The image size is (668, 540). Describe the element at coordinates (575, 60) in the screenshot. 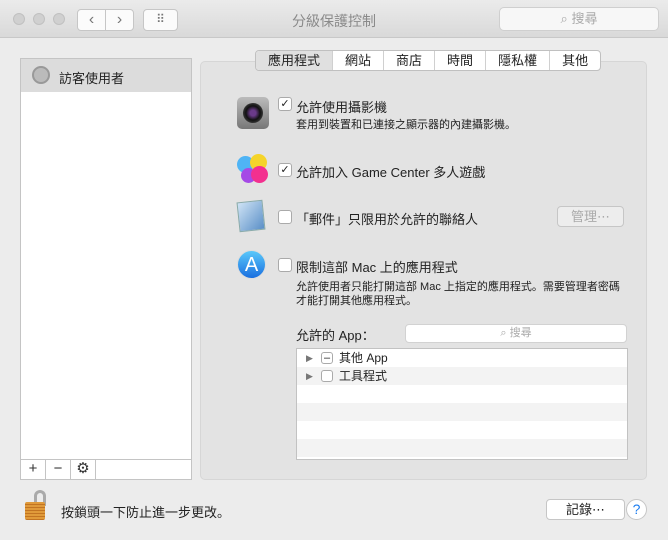

I see `tab-other: 其他` at that location.